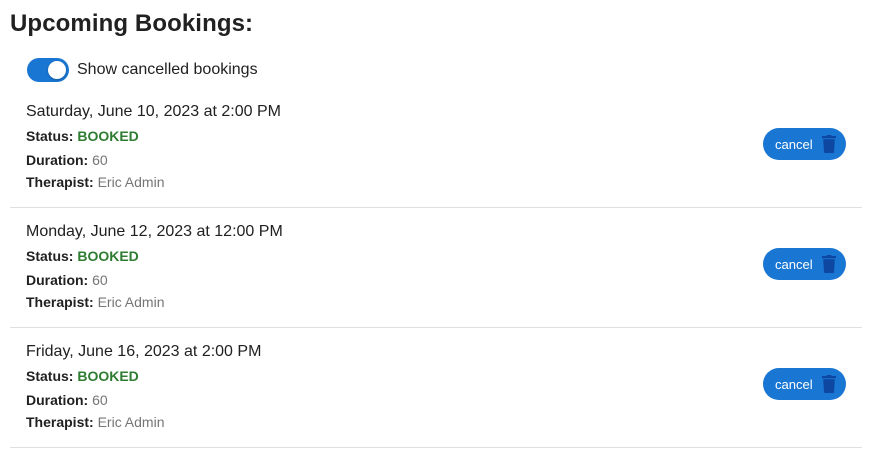 This screenshot has width=871, height=458. I want to click on booking-date: Monday, June 12, 2023 at 12:00 PM, so click(154, 231).